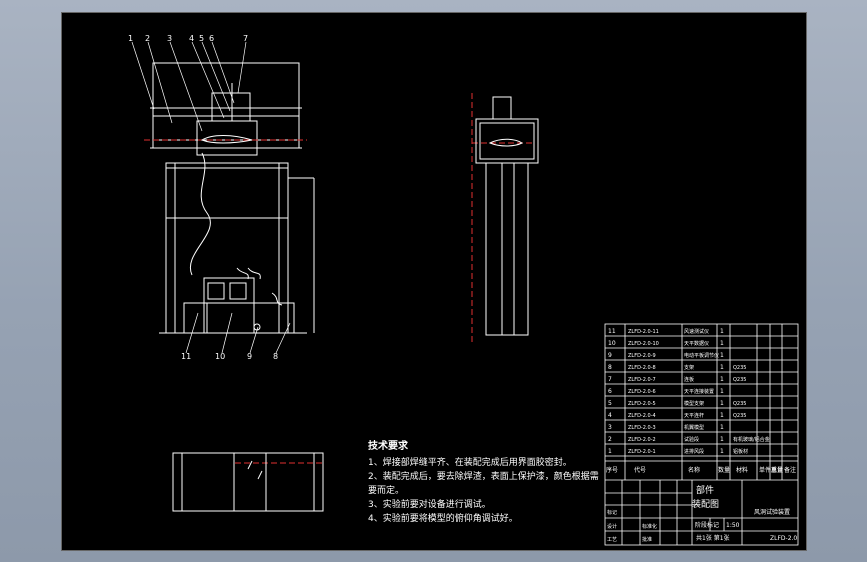 This screenshot has height=562, width=867. What do you see at coordinates (612, 470) in the screenshot?
I see `bom-header-no: 序号` at bounding box center [612, 470].